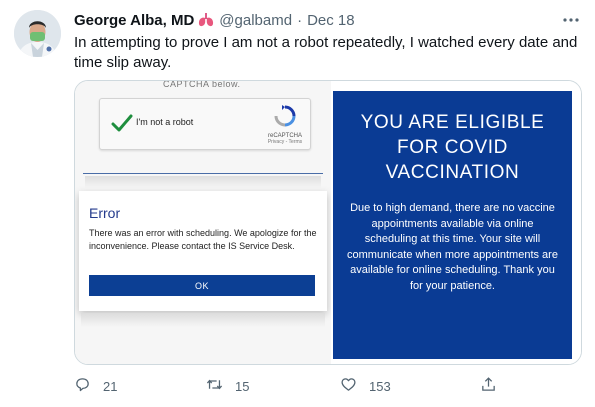  Describe the element at coordinates (202, 84) in the screenshot. I see `captcha-header-fragment: CAPTCHA below.` at that location.